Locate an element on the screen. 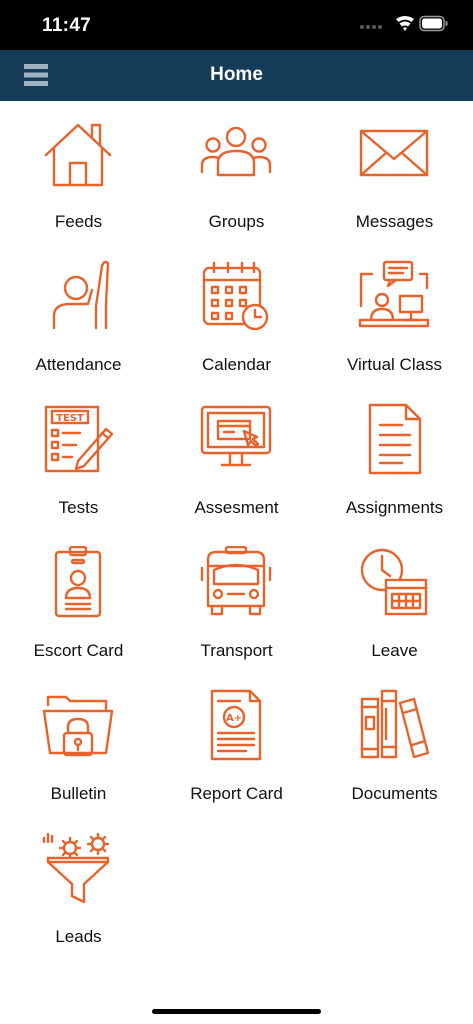 This screenshot has height=1024, width=473. tile-label: Assignments is located at coordinates (394, 507).